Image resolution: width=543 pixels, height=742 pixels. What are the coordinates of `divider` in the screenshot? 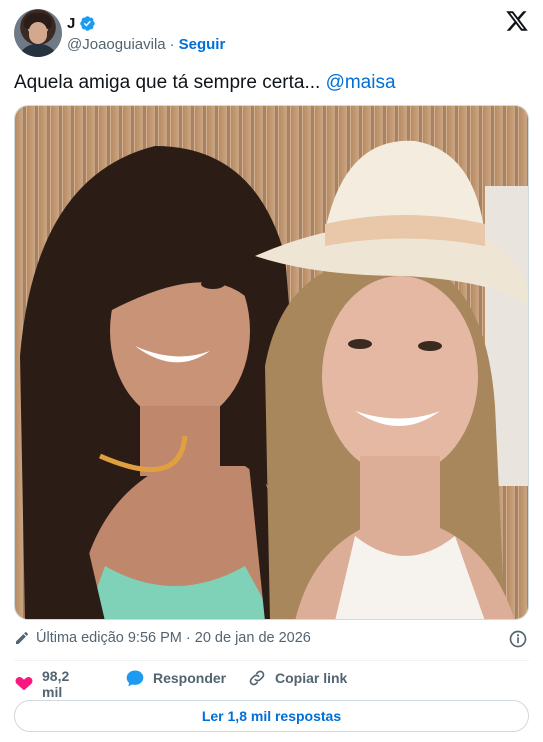 It's located at (271, 660).